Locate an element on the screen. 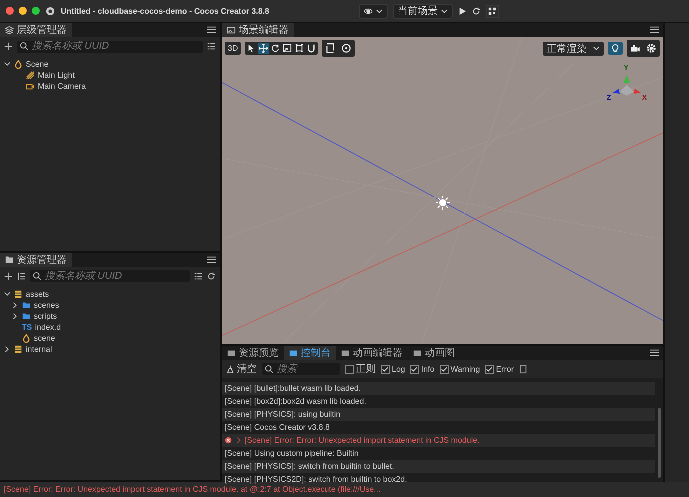  asset-item: scene is located at coordinates (45, 338).